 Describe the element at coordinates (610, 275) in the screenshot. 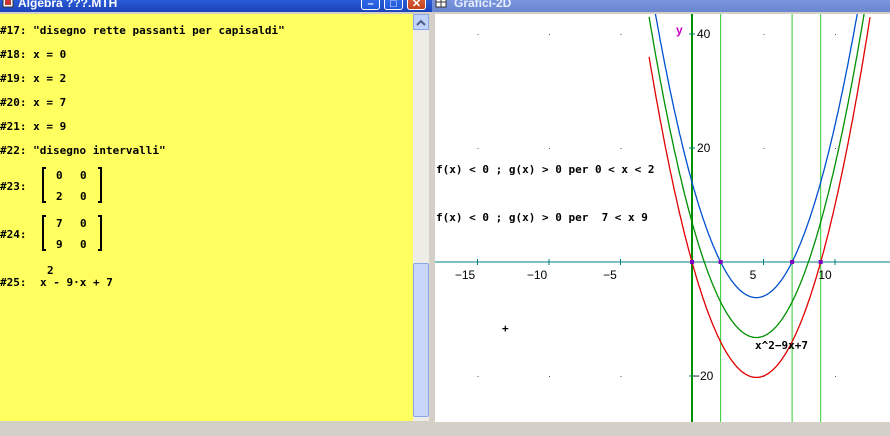

I see `x-tick-label: −5` at that location.